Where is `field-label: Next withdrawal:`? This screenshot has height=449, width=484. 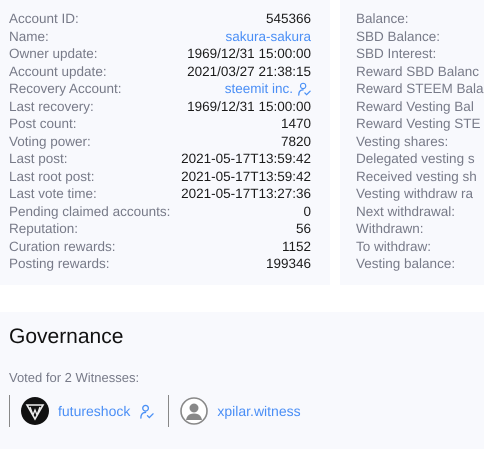 field-label: Next withdrawal: is located at coordinates (406, 211).